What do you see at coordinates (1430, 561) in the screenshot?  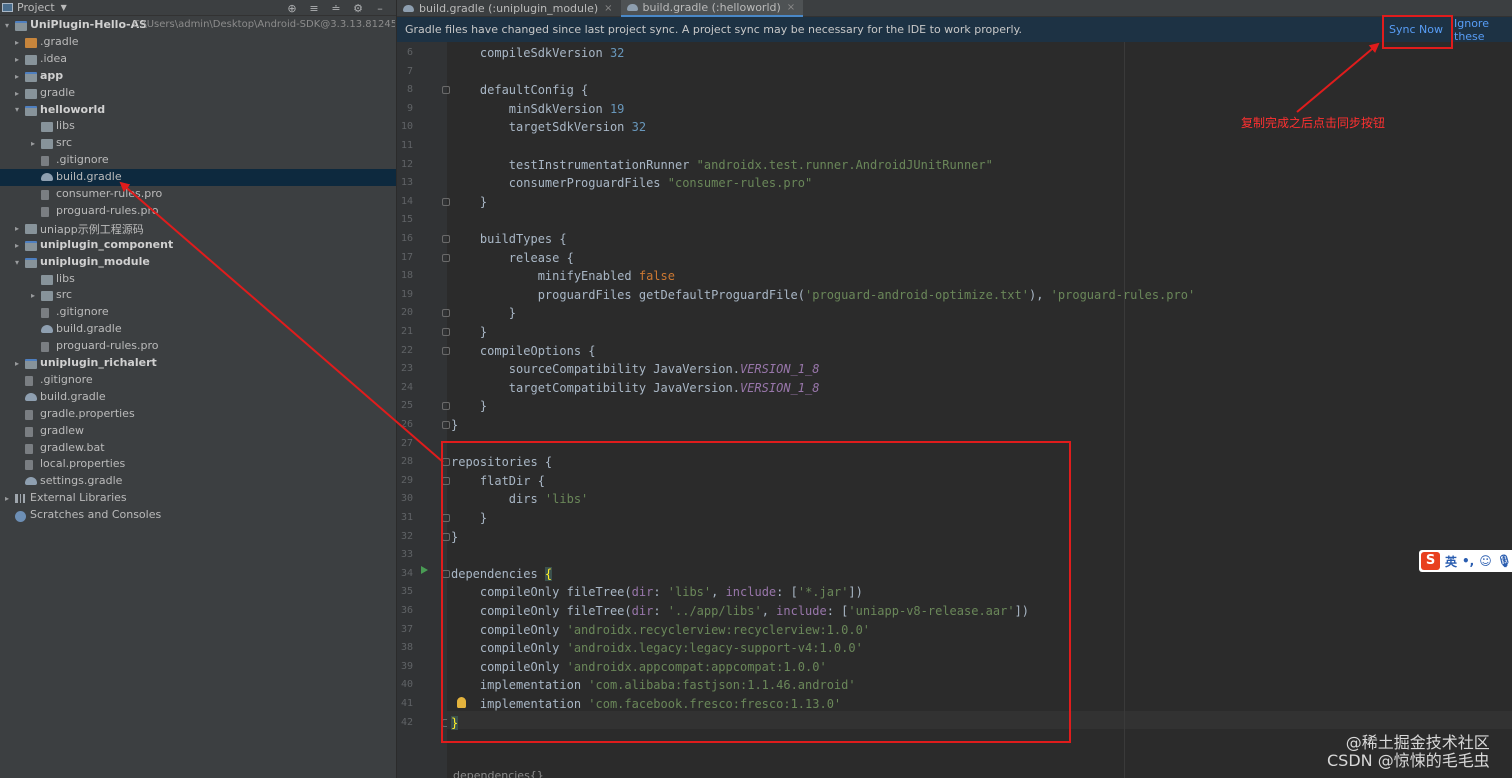 I see `ime-logo-icon: S` at bounding box center [1430, 561].